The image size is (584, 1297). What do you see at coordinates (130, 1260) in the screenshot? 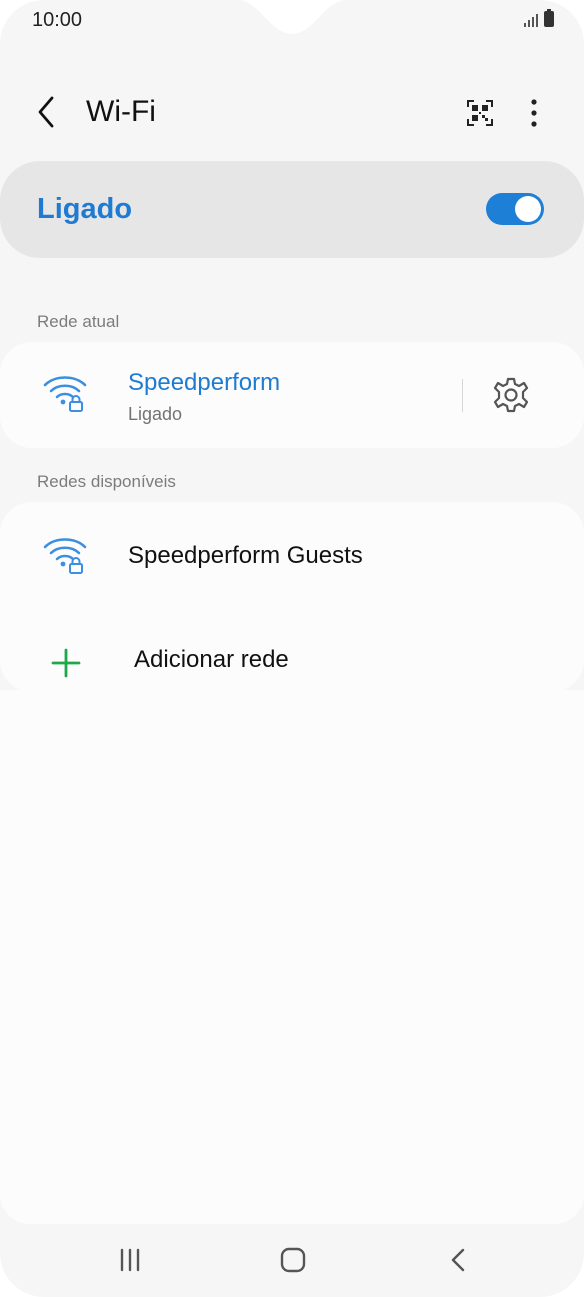
I see `recents-icon` at bounding box center [130, 1260].